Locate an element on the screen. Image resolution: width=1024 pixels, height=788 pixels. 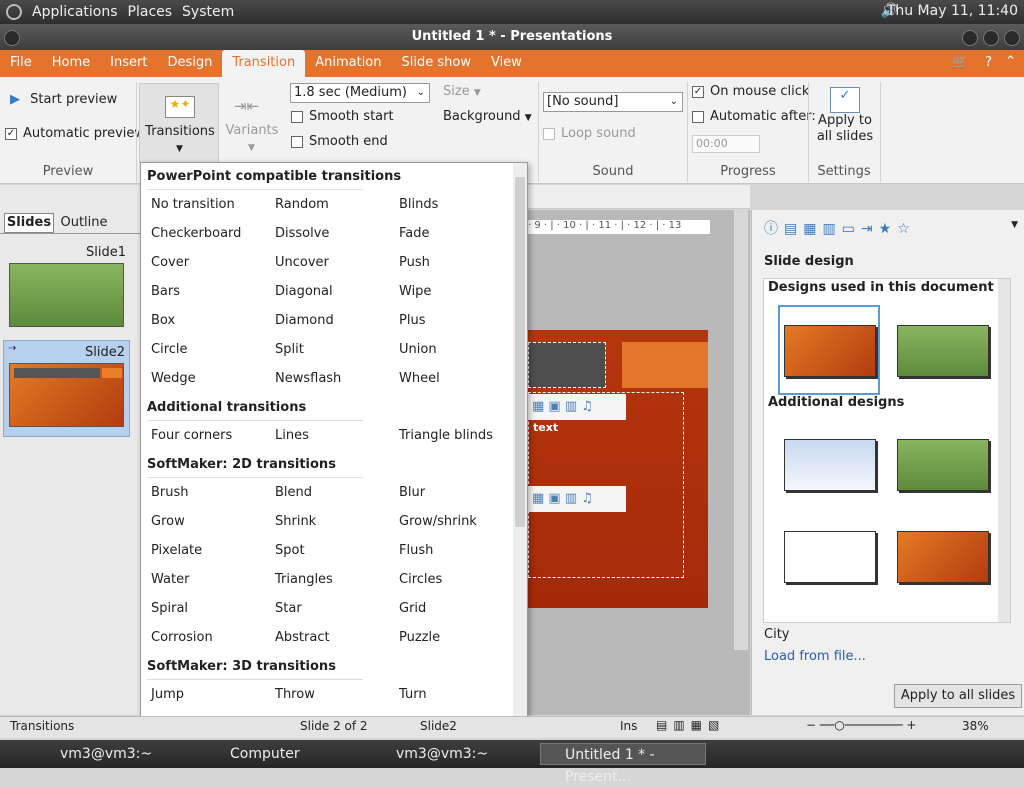
transition-item: No transition is located at coordinates (193, 204).